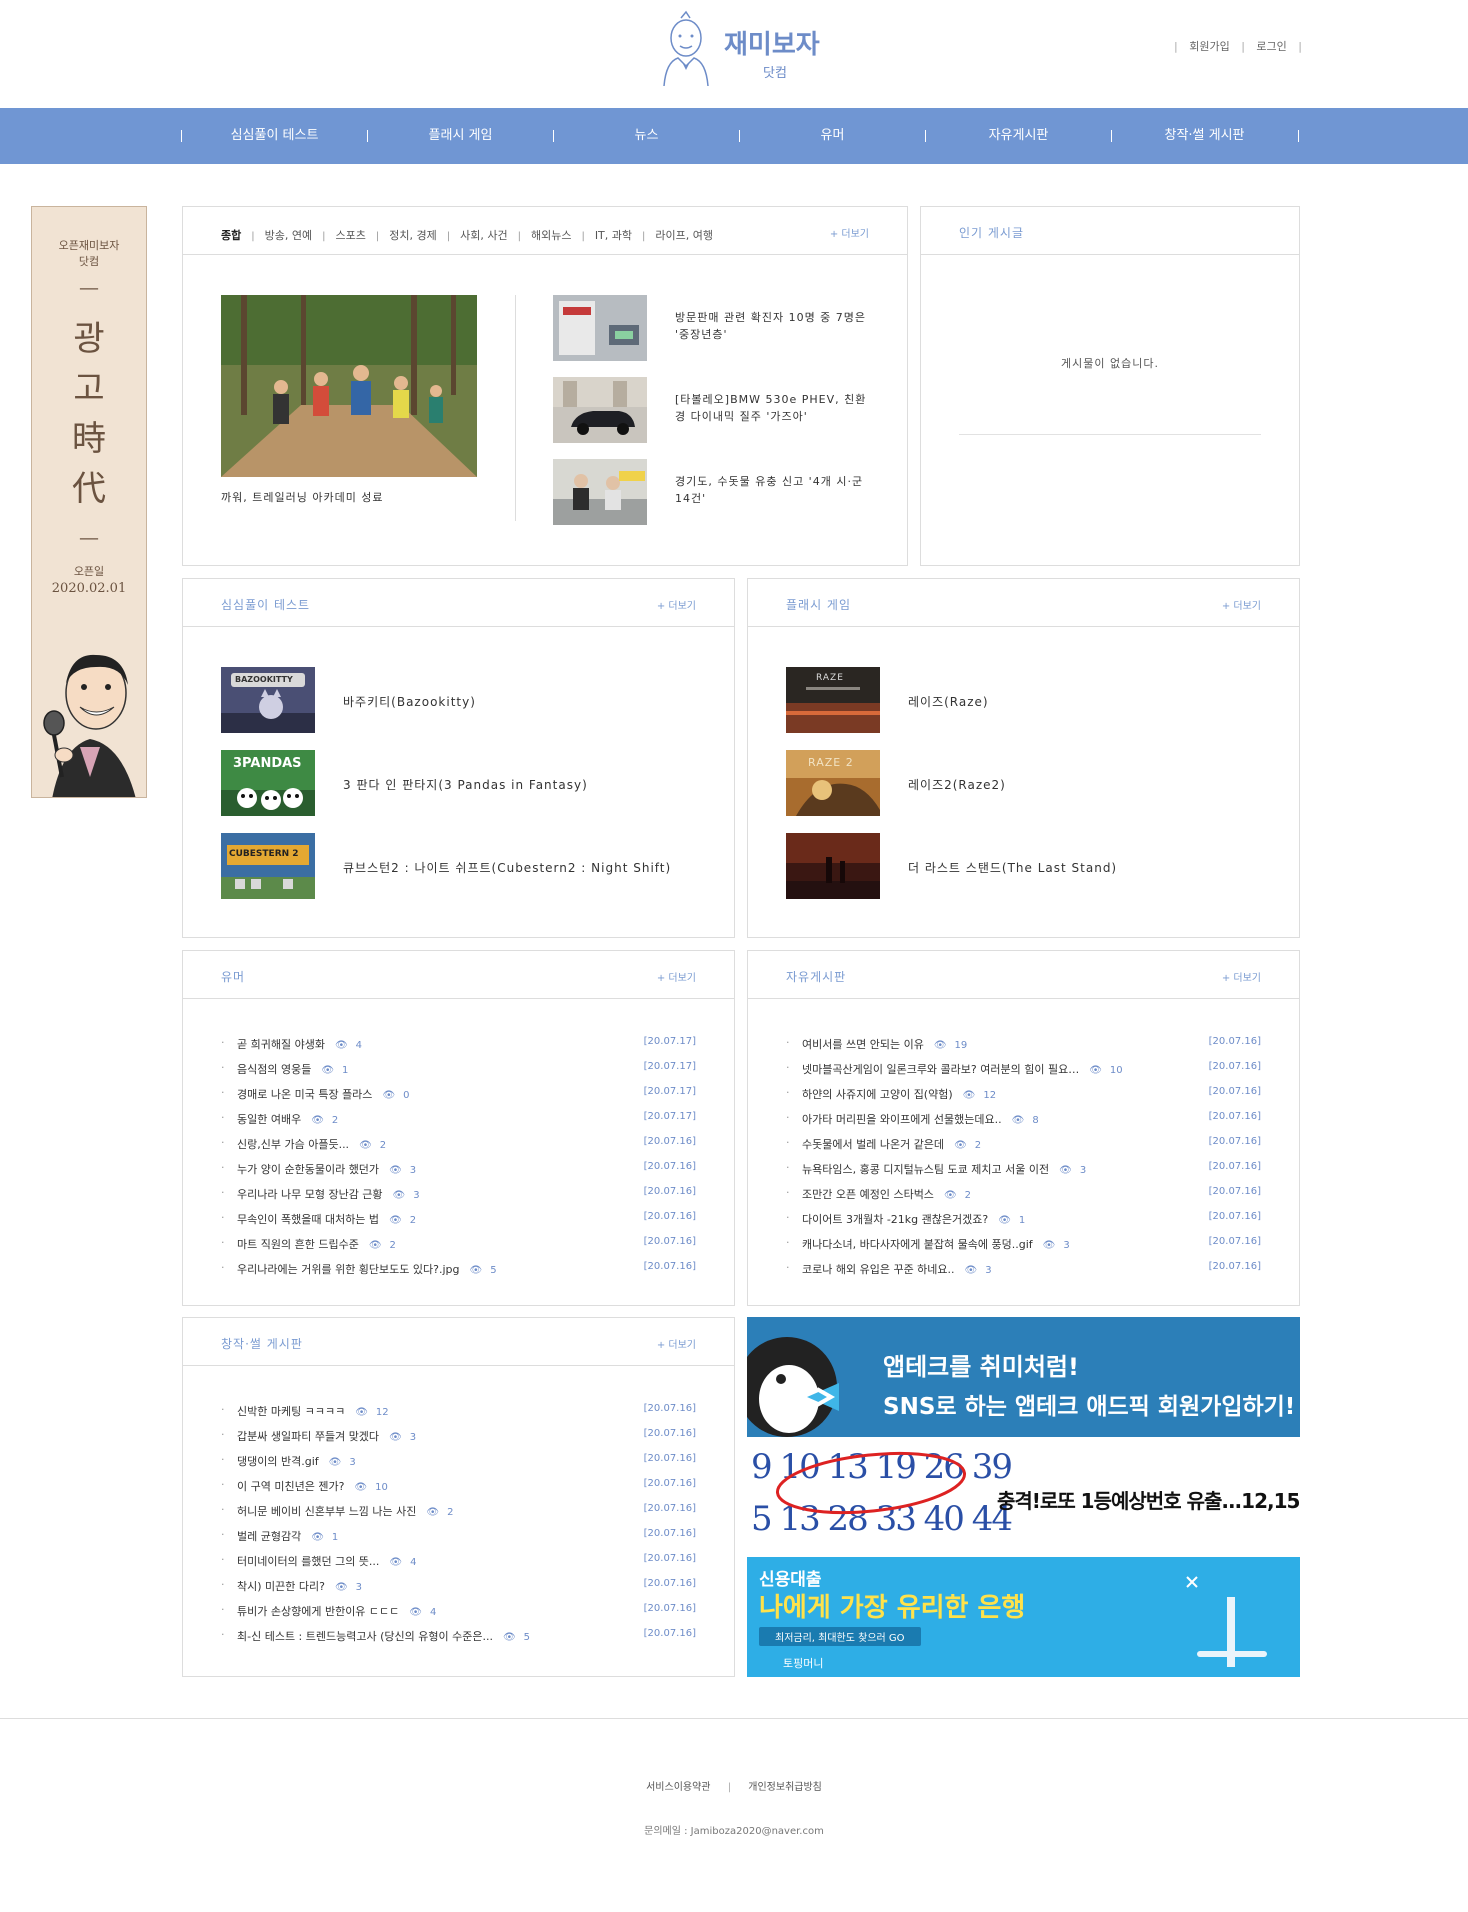  I want to click on nav-test: 심심풀이 테스트, so click(274, 136).